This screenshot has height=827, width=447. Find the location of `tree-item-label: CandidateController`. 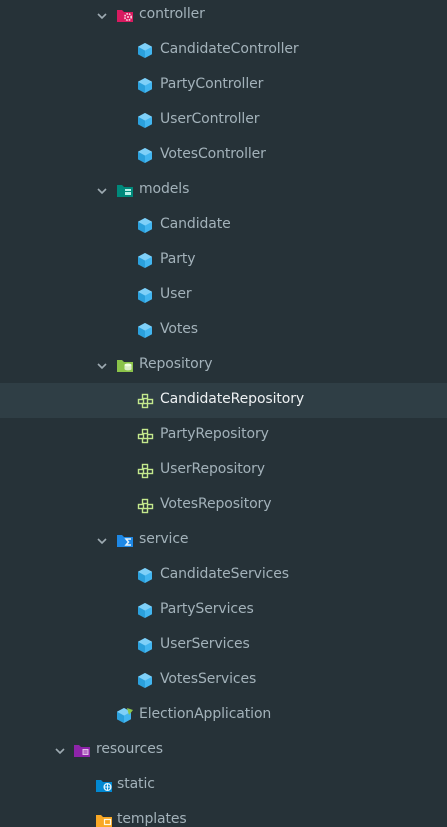

tree-item-label: CandidateController is located at coordinates (229, 49).